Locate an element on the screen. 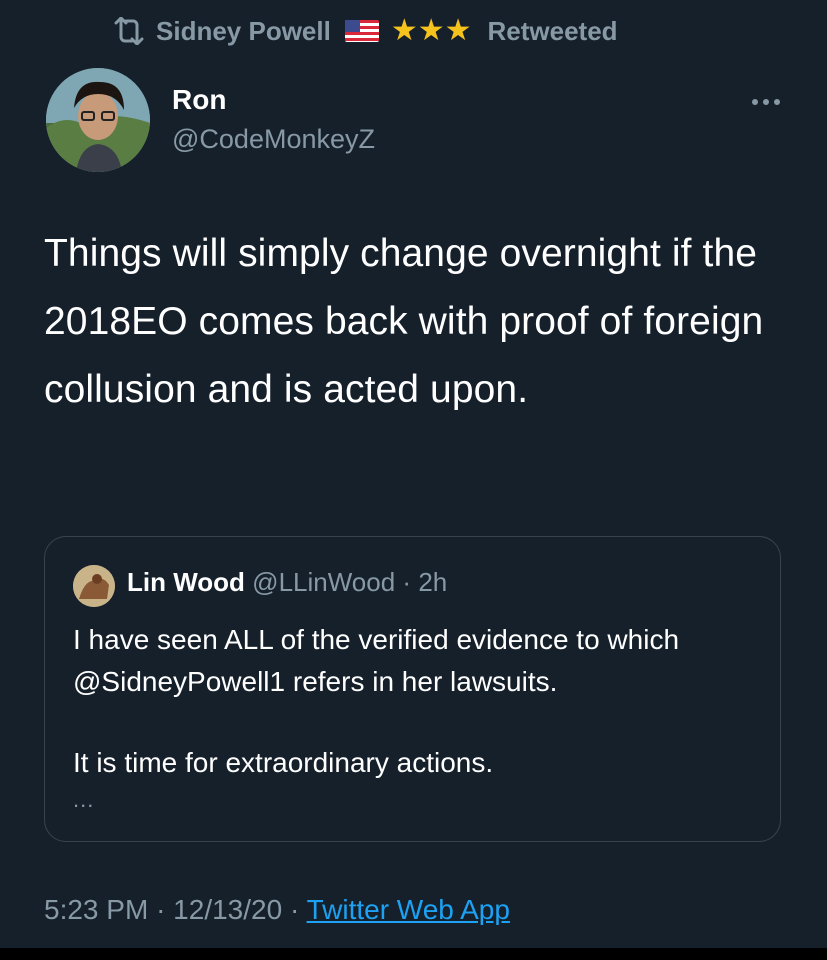 The width and height of the screenshot is (827, 960). retweeted-label: Retweeted is located at coordinates (552, 30).